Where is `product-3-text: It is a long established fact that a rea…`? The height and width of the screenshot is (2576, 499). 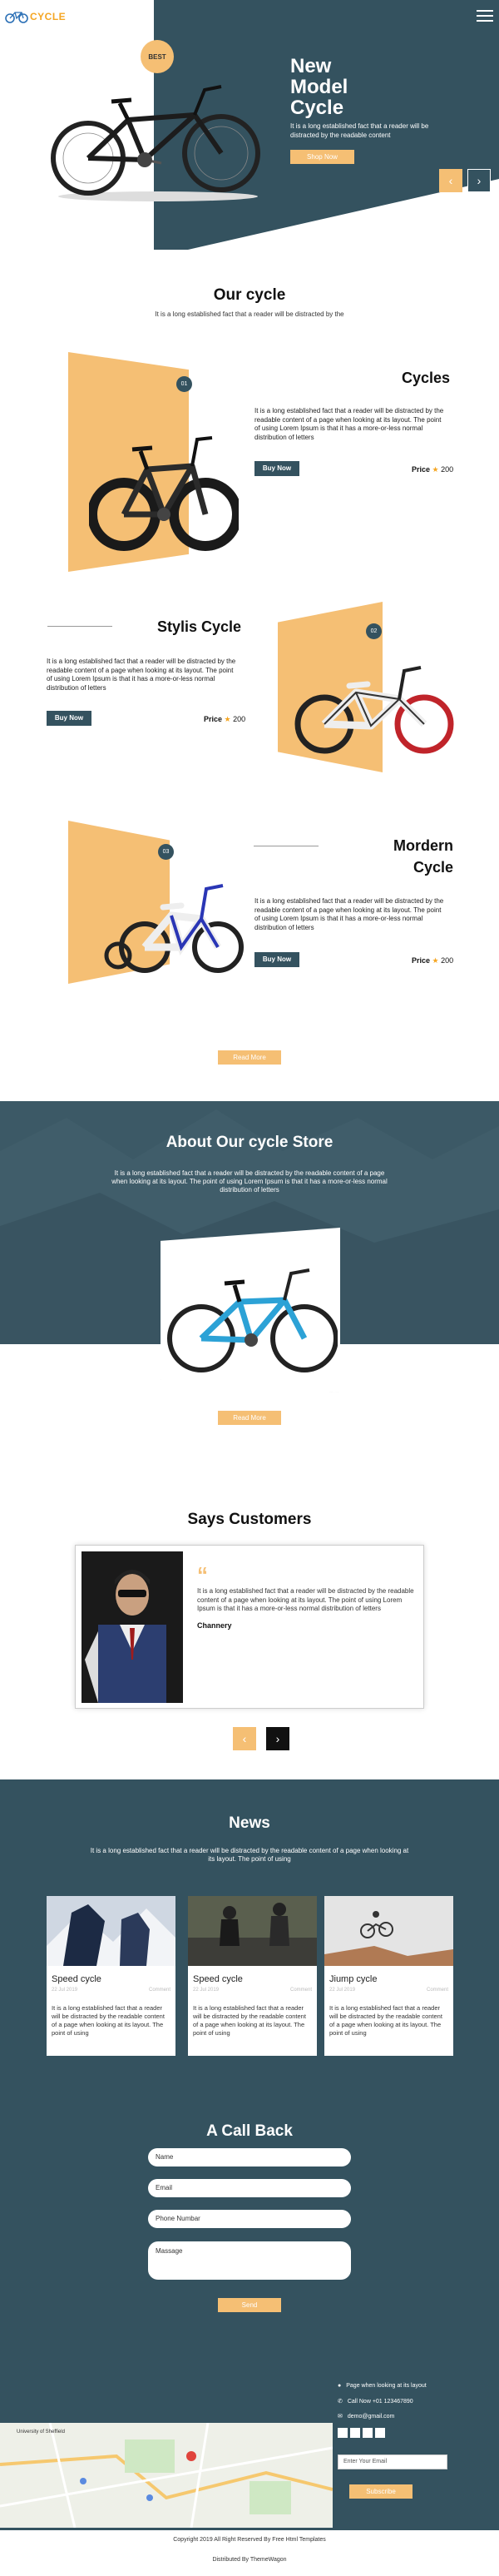
product-3-text: It is a long established fact that a rea… is located at coordinates (349, 914).